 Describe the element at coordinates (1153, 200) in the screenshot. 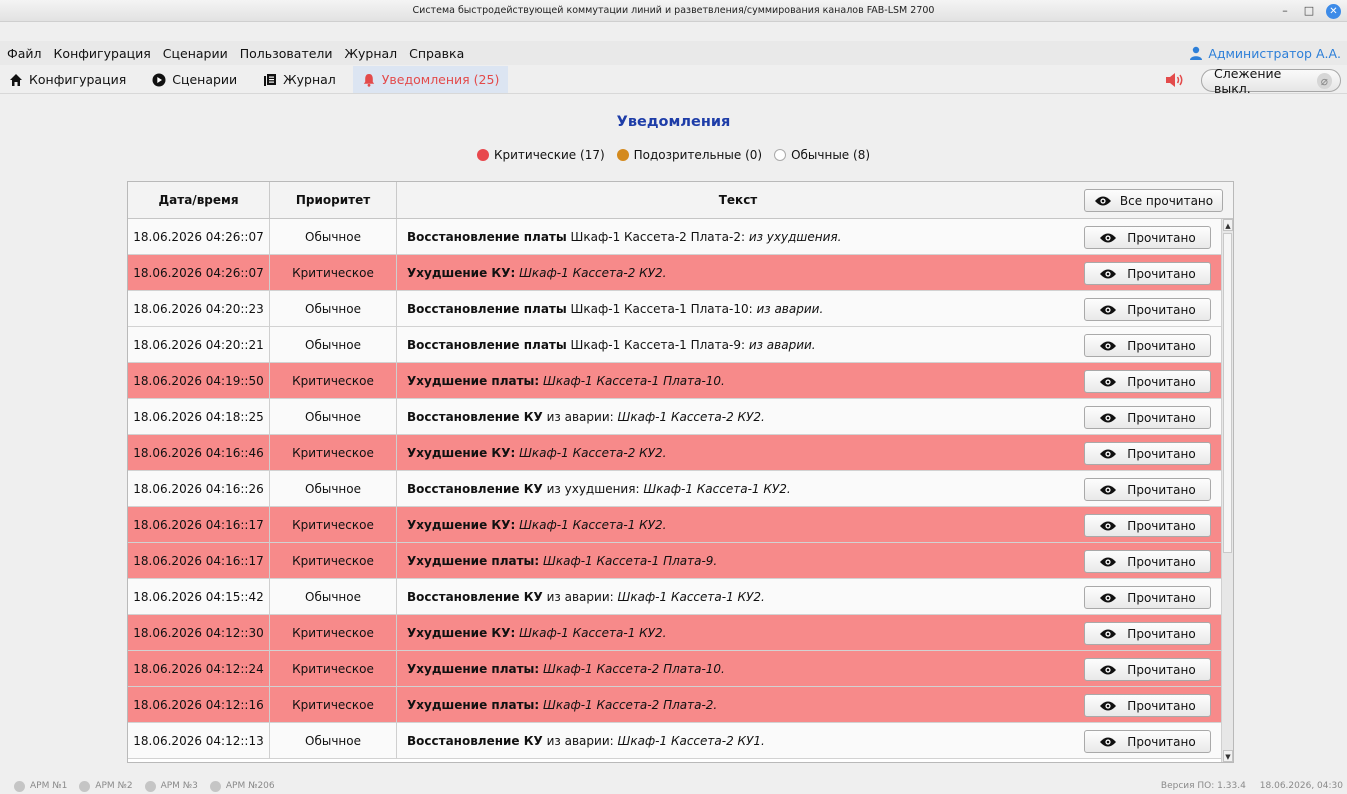

I see `mark-all-read-button: Все прочитано` at that location.